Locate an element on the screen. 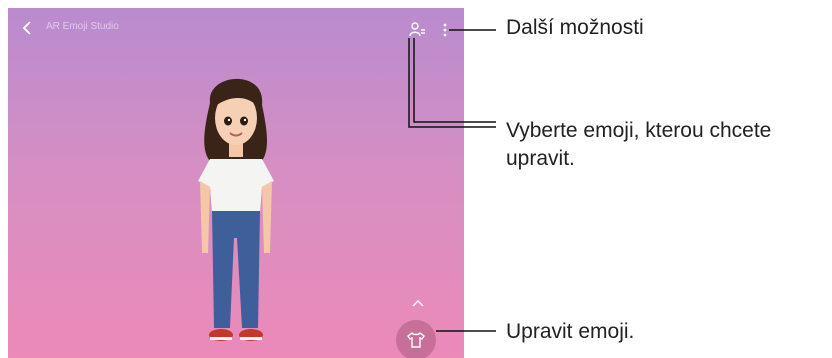 This screenshot has width=832, height=358. tshirt-icon is located at coordinates (416, 339).